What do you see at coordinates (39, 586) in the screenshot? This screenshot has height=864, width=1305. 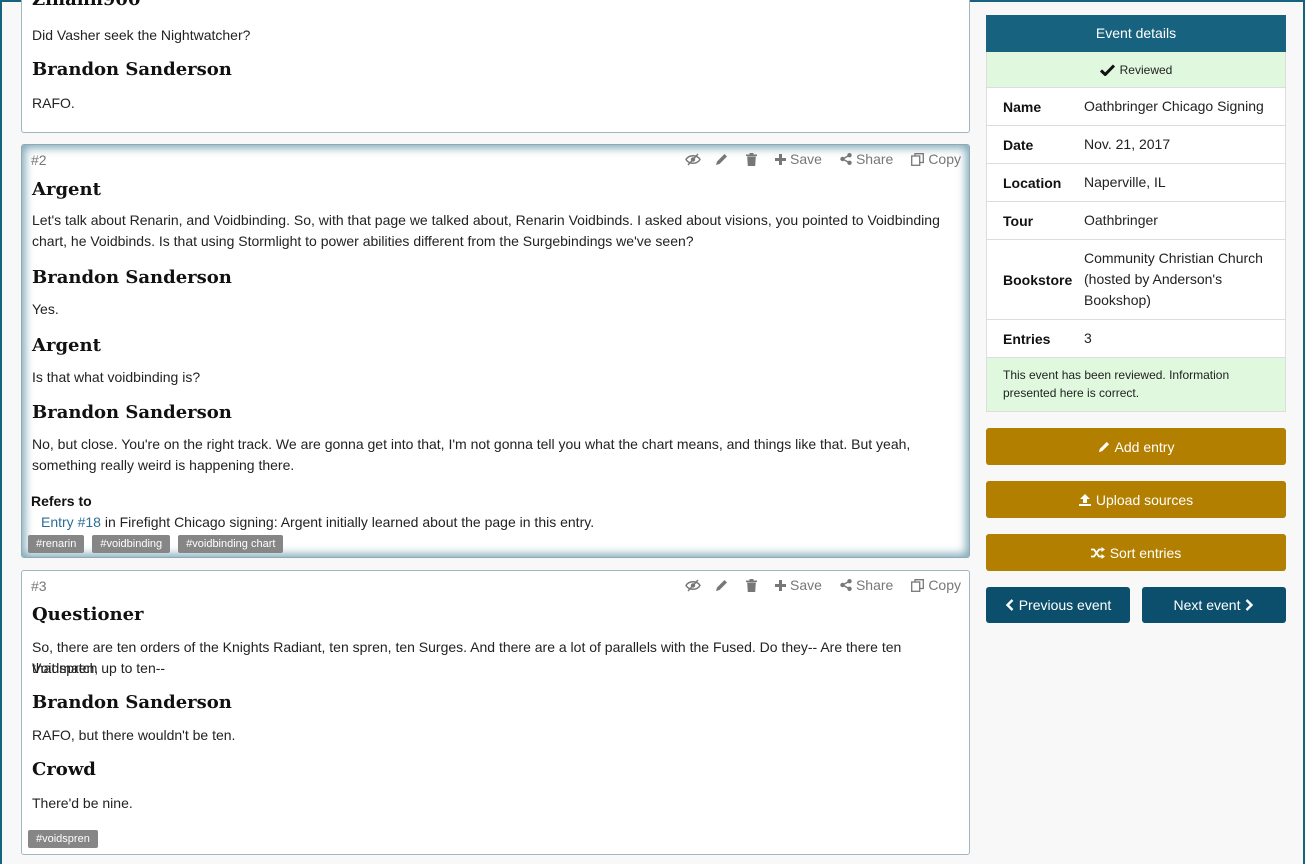 I see `entry-number: #3` at bounding box center [39, 586].